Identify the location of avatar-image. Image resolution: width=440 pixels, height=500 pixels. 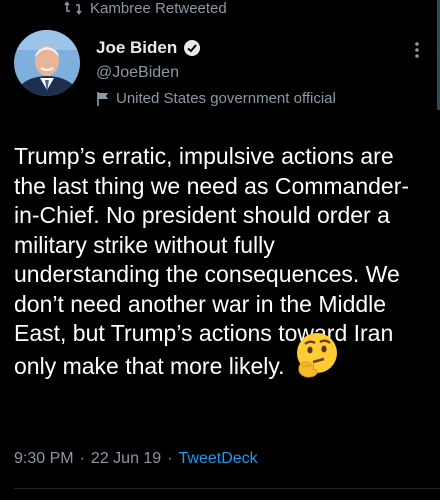
(47, 63).